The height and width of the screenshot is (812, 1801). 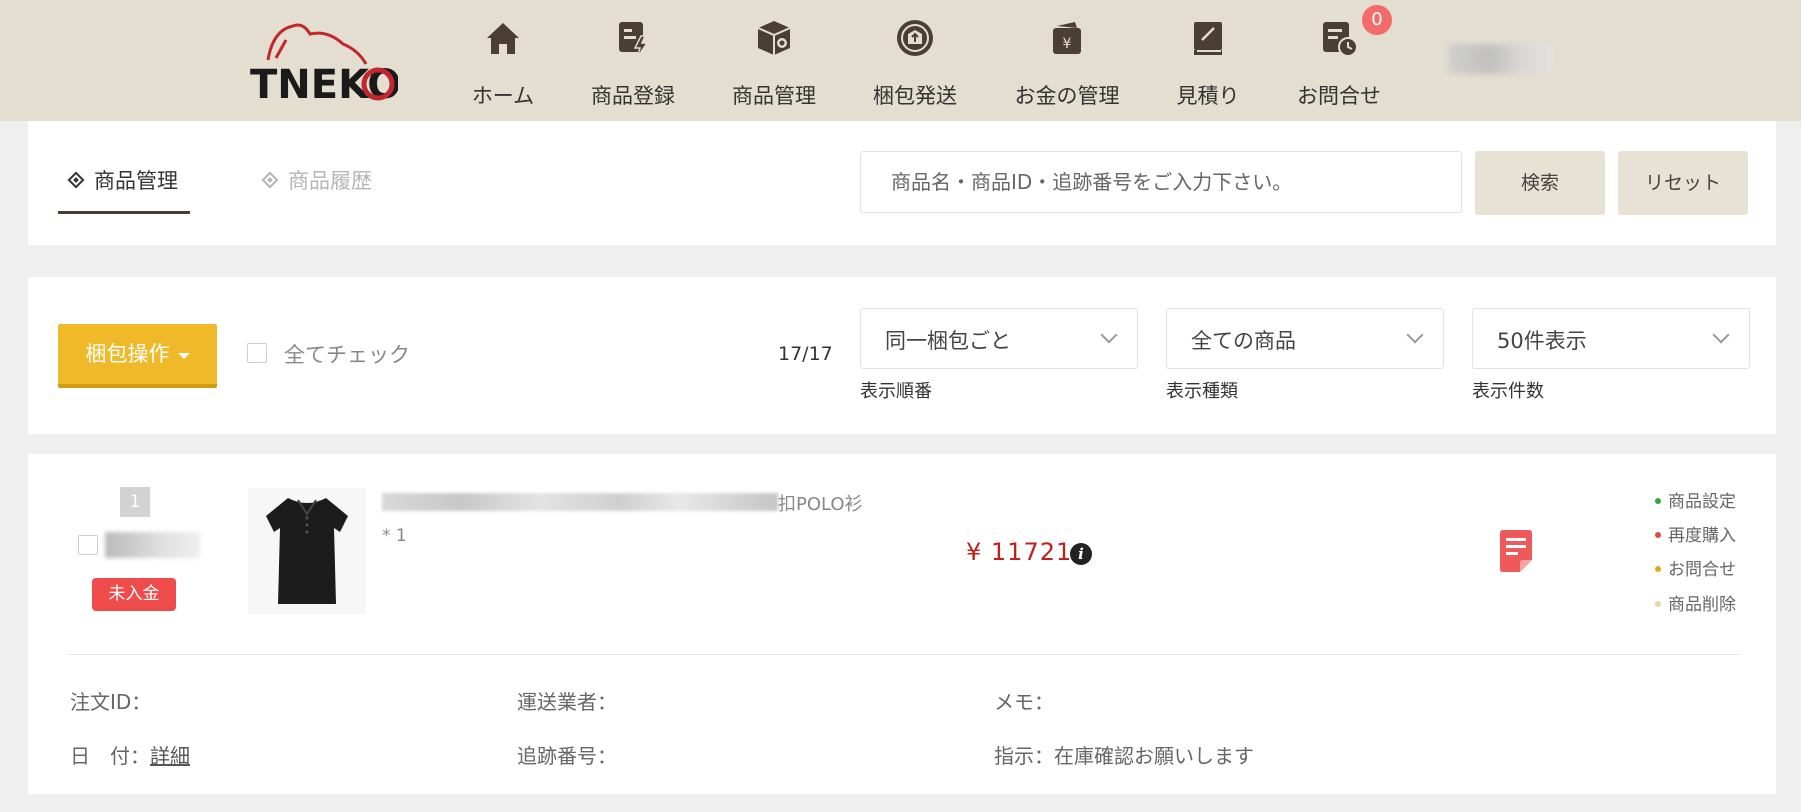 What do you see at coordinates (1702, 502) in the screenshot?
I see `action-product-settings-label: 商品設定` at bounding box center [1702, 502].